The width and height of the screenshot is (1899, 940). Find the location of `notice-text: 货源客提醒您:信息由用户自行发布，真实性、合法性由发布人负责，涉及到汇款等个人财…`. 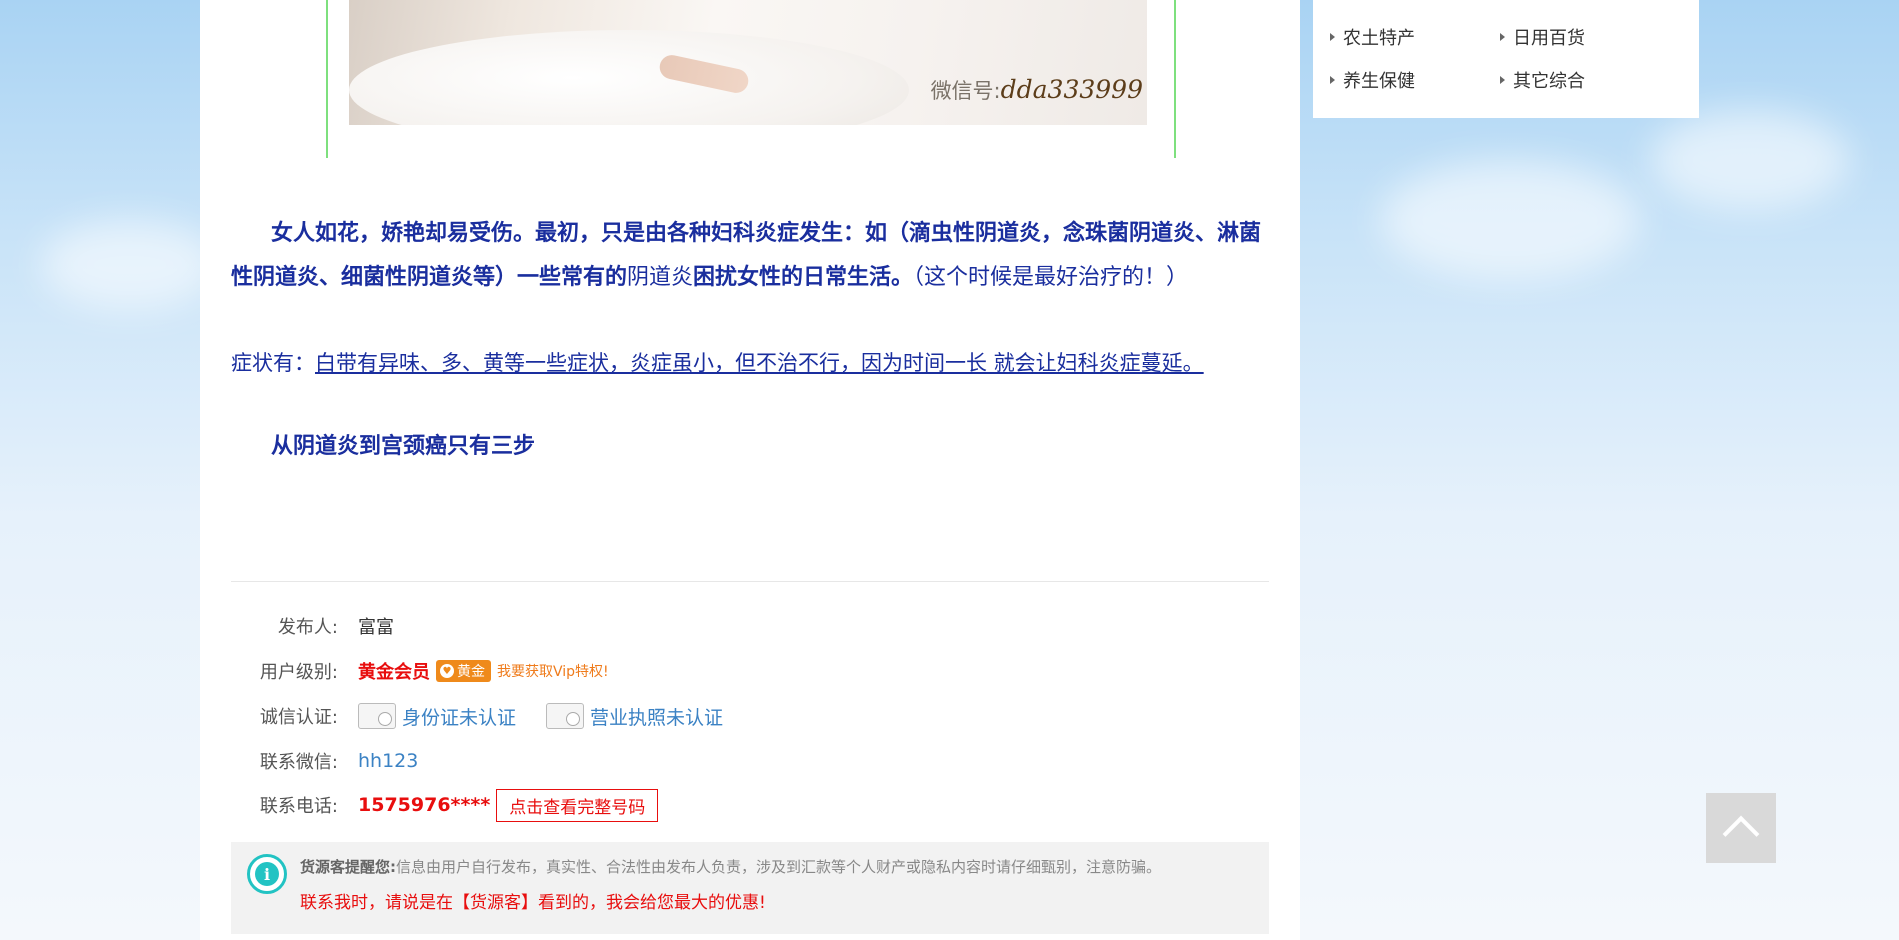

notice-text: 货源客提醒您:信息由用户自行发布，真实性、合法性由发布人负责，涉及到汇款等个人财… is located at coordinates (730, 866).